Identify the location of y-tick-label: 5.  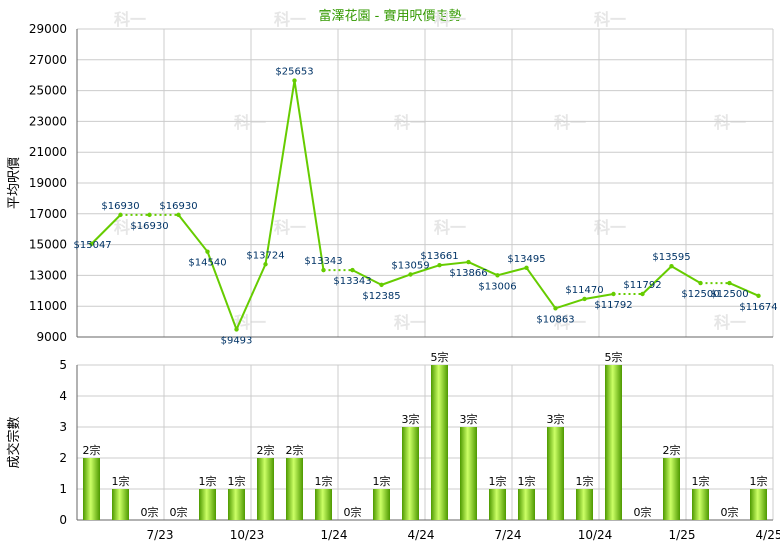
(63, 365).